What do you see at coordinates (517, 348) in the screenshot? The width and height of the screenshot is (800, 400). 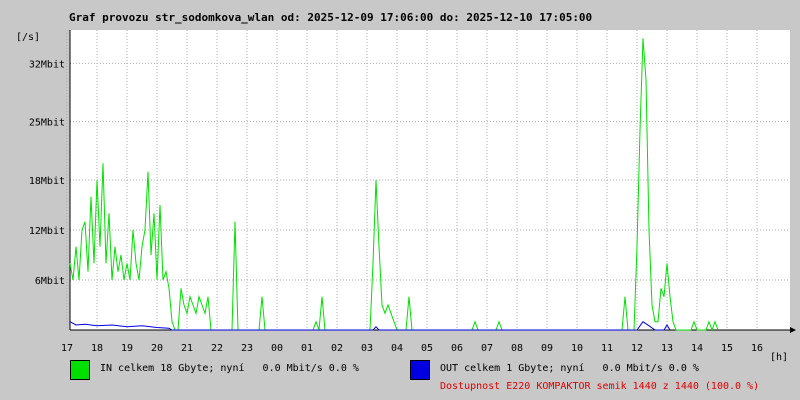 I see `x-tick-label: 08` at bounding box center [517, 348].